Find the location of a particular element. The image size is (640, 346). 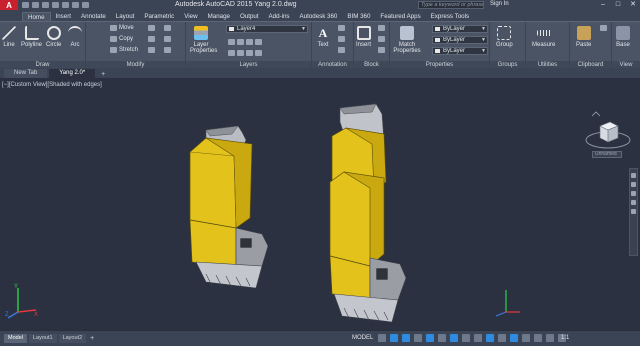

annotation-scale: 1:1 is located at coordinates (565, 338).